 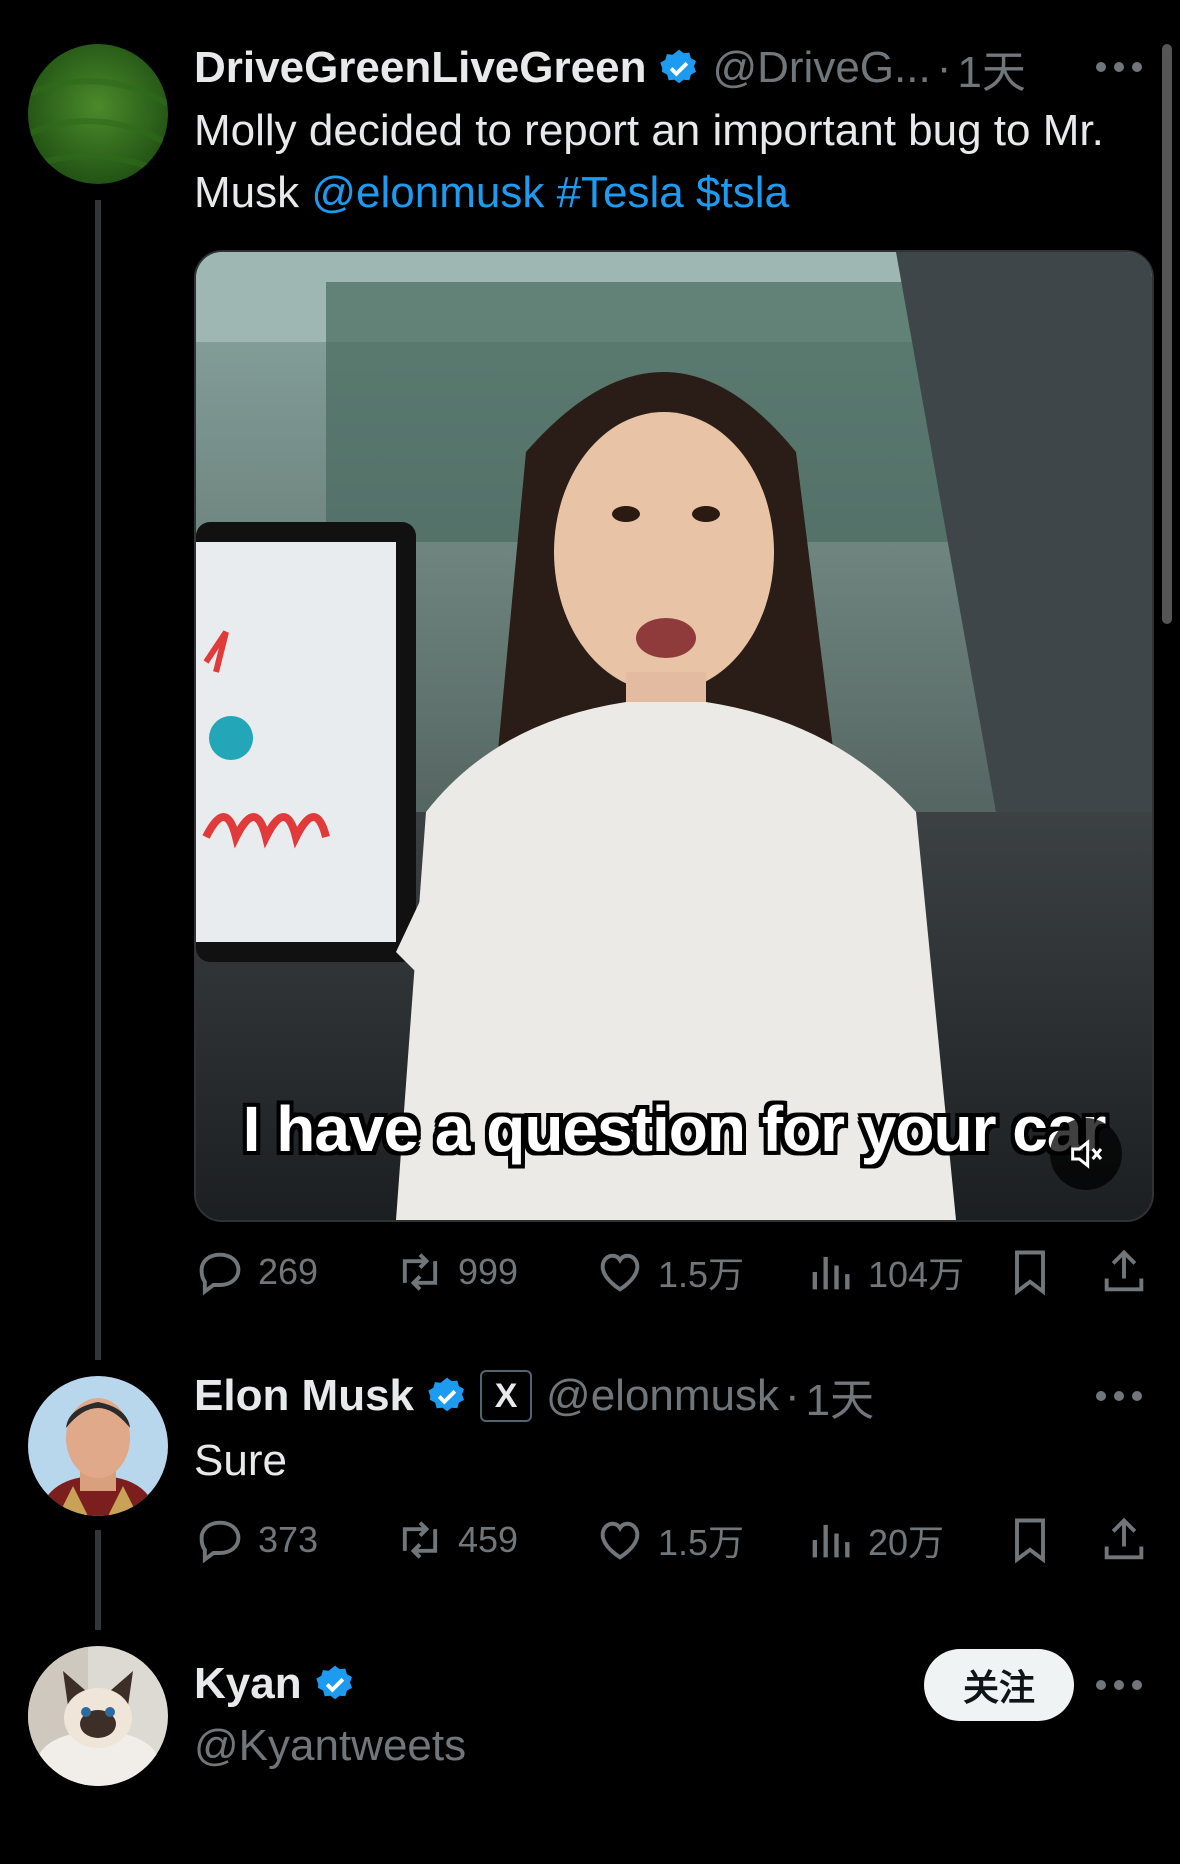 What do you see at coordinates (248, 1684) in the screenshot?
I see `author-name: Kyan` at bounding box center [248, 1684].